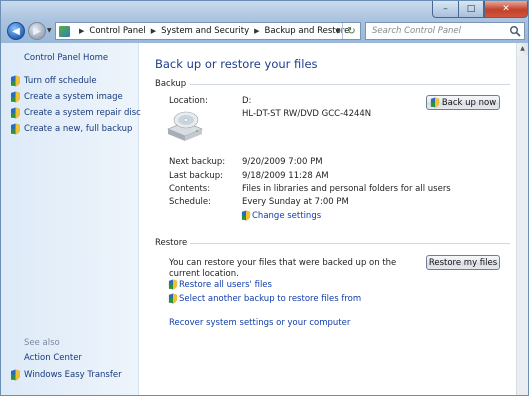 This screenshot has width=529, height=396. I want to click on recover-system-settings-link: Recover system settings or your computer, so click(259, 323).